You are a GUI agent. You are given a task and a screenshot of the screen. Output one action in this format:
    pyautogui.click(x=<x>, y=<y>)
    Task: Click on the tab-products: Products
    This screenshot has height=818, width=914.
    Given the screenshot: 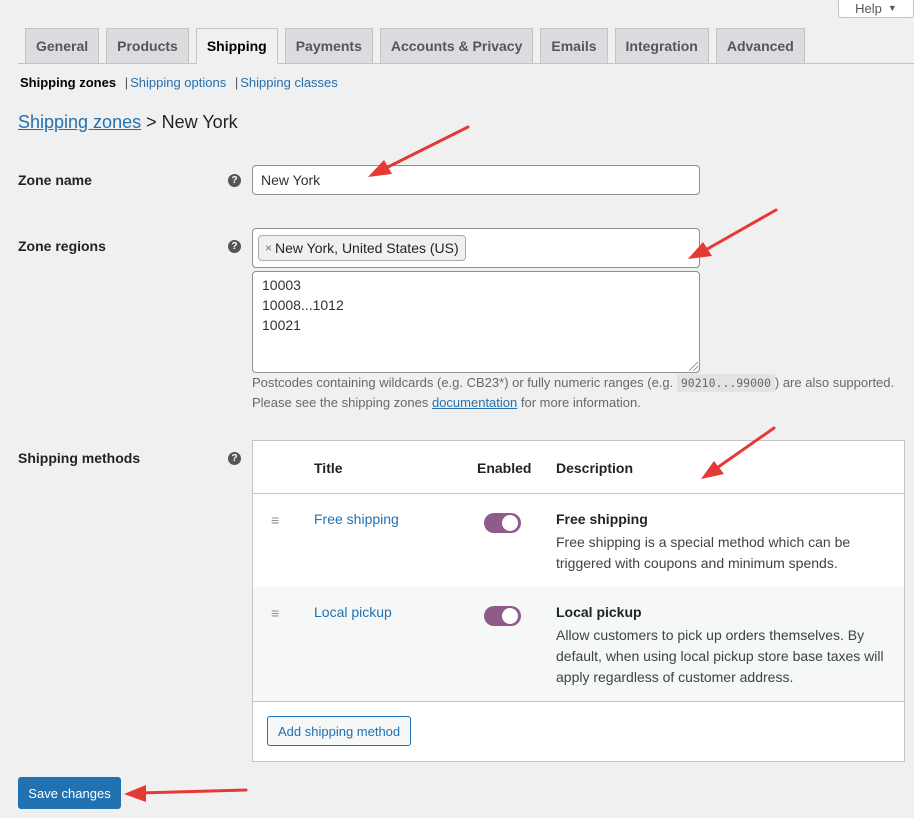 What is the action you would take?
    pyautogui.click(x=147, y=45)
    